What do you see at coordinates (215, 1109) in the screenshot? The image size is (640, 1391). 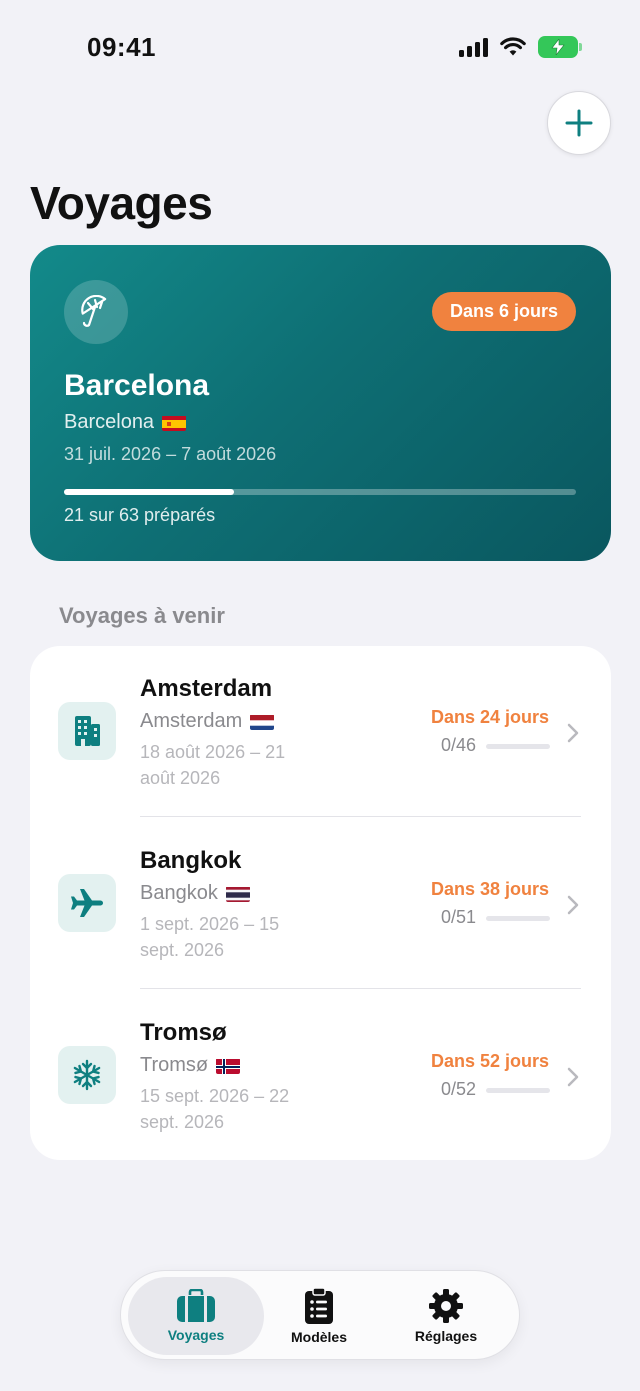 I see `trip-dates: 15 sept. 2026 – 22 sept. 2026` at bounding box center [215, 1109].